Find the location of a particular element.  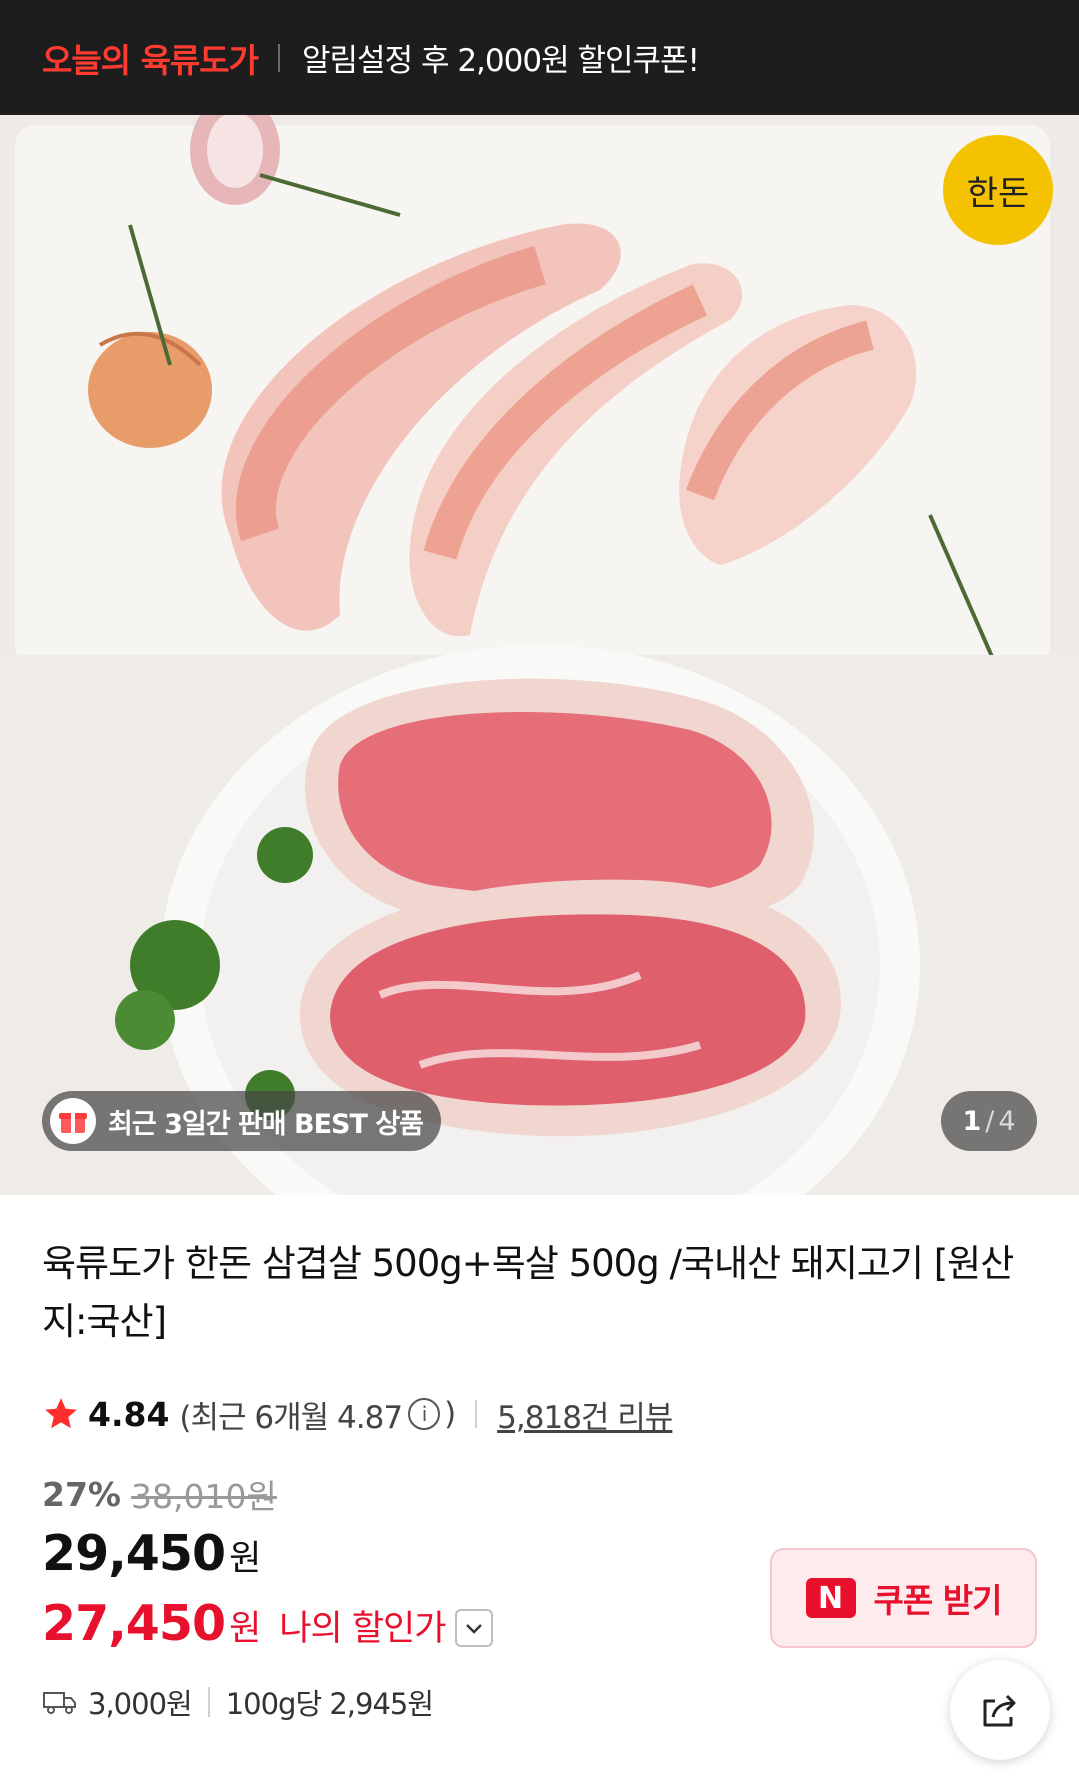

rating-row: 4.84 (최근 6개월 4.87 i ) 5,818건 리뷰 is located at coordinates (357, 1414).